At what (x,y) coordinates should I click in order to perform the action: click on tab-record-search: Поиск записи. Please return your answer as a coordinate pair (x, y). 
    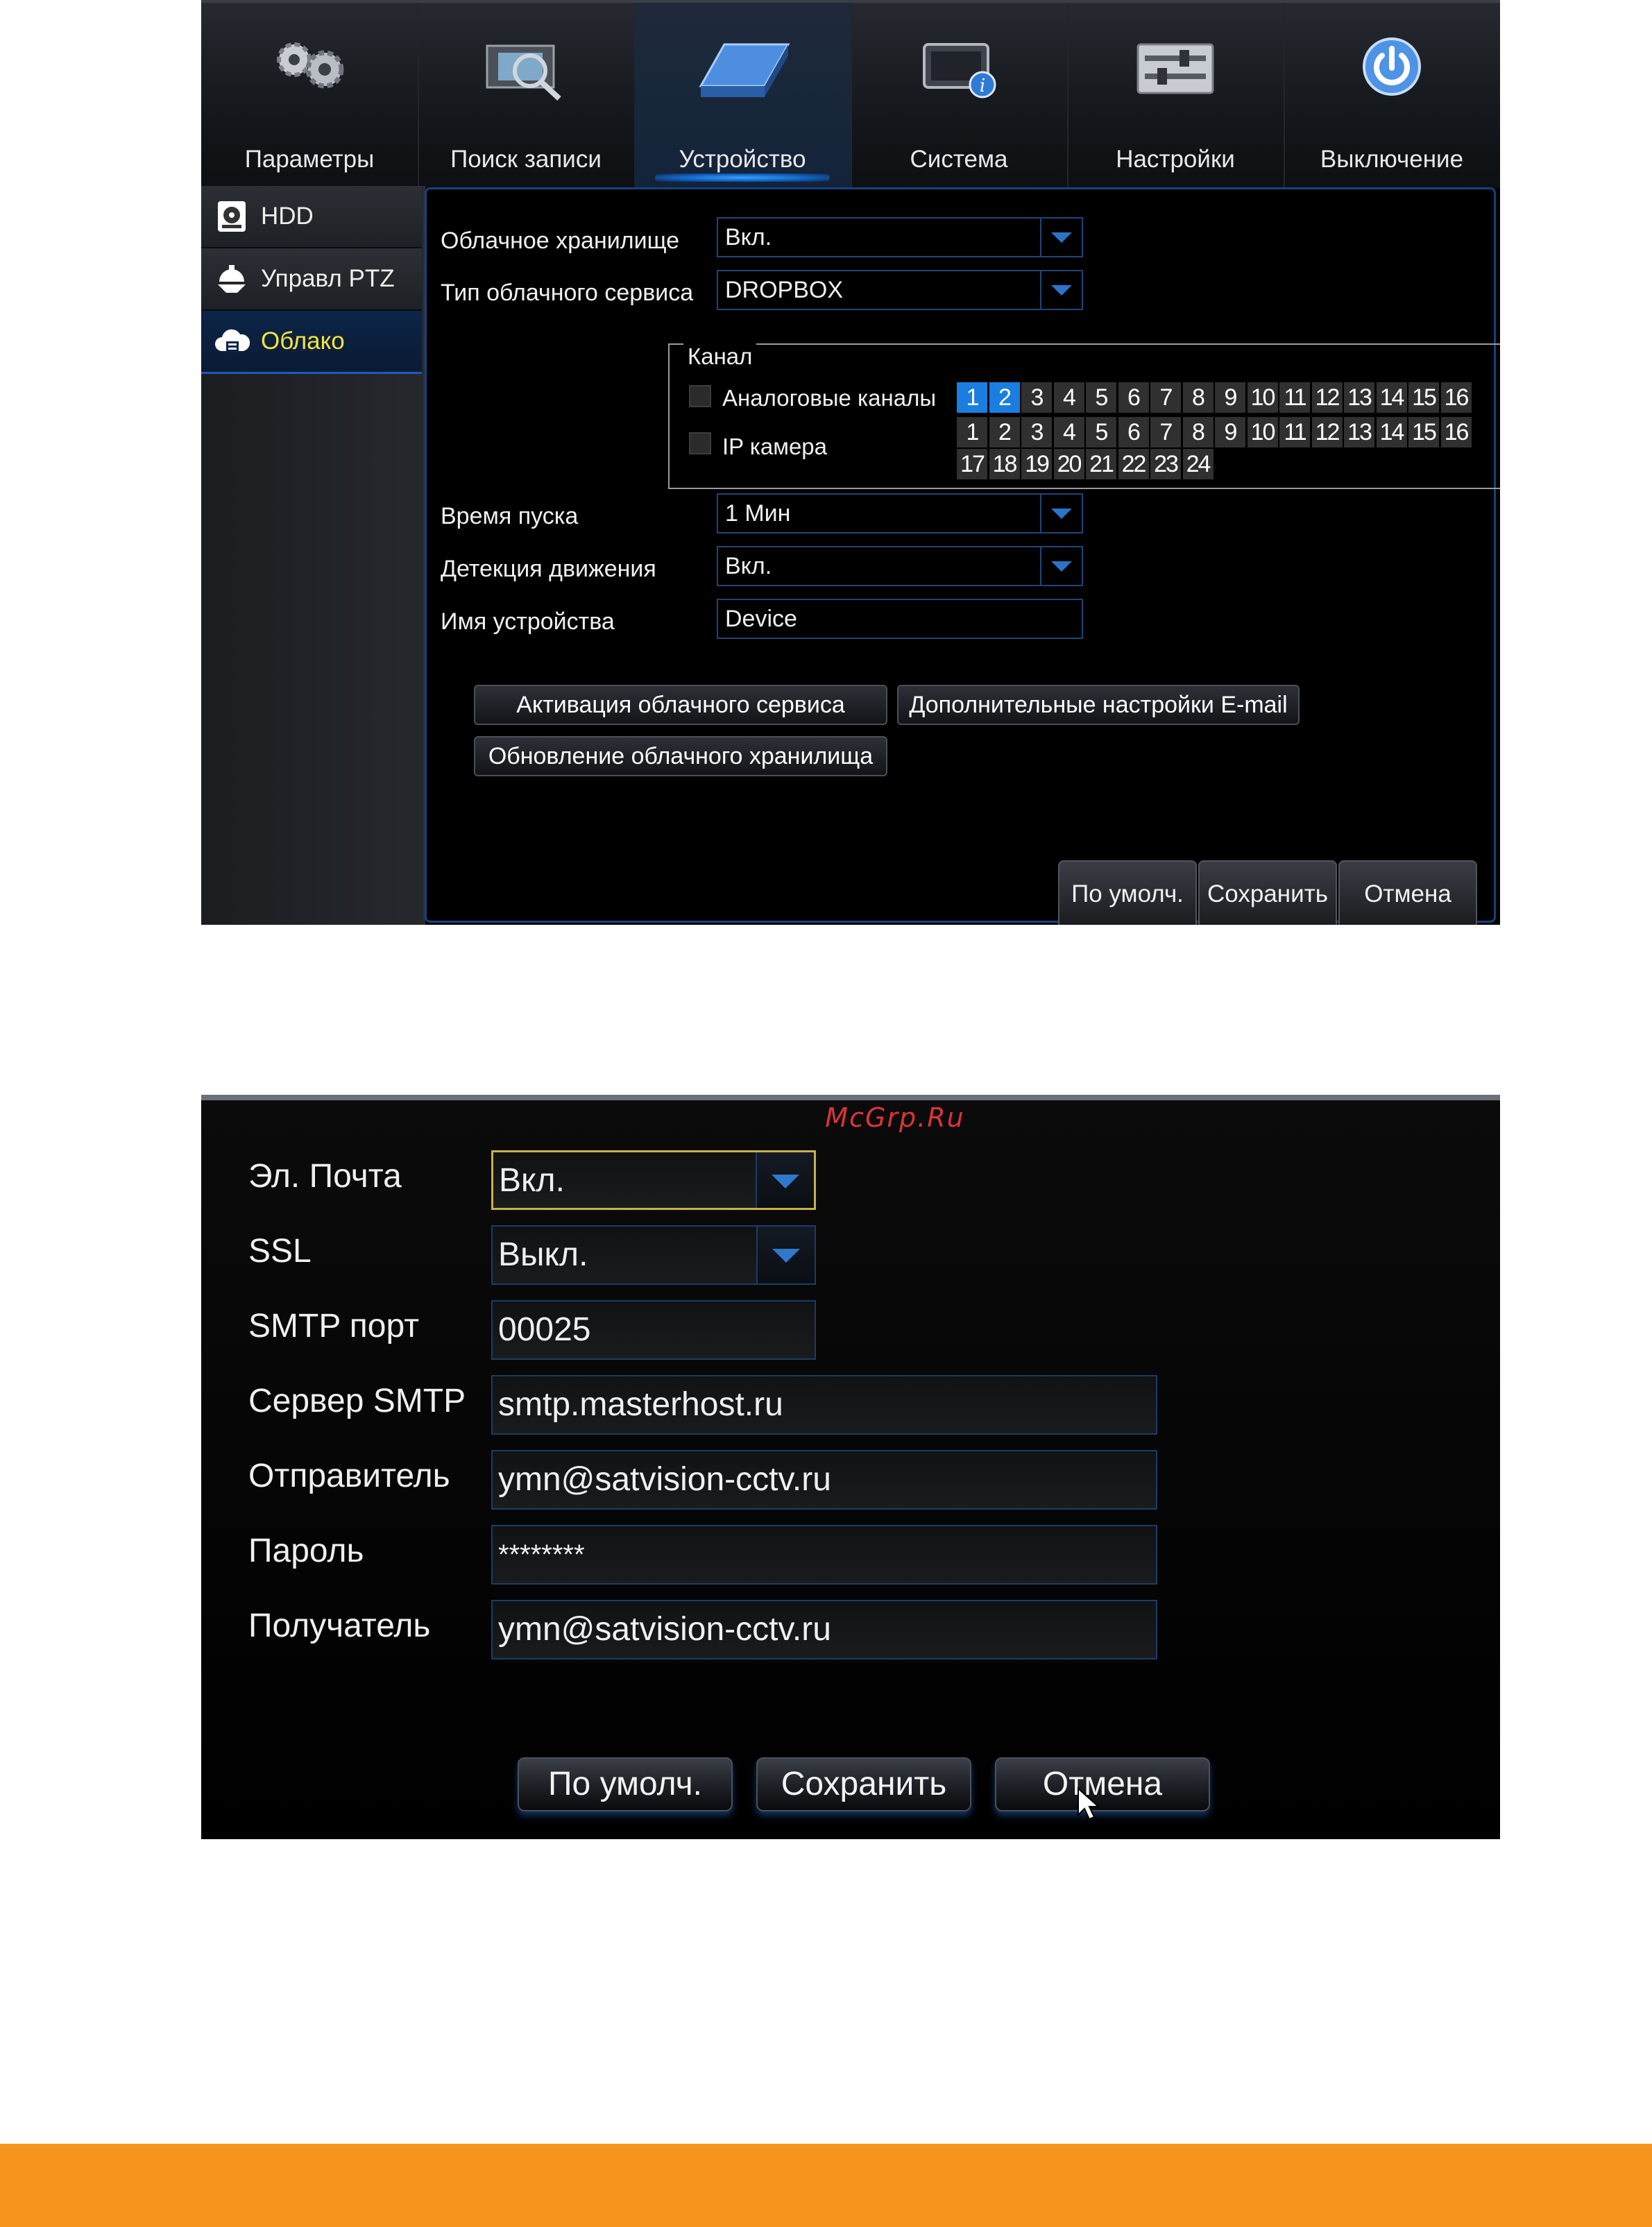
    Looking at the image, I should click on (527, 96).